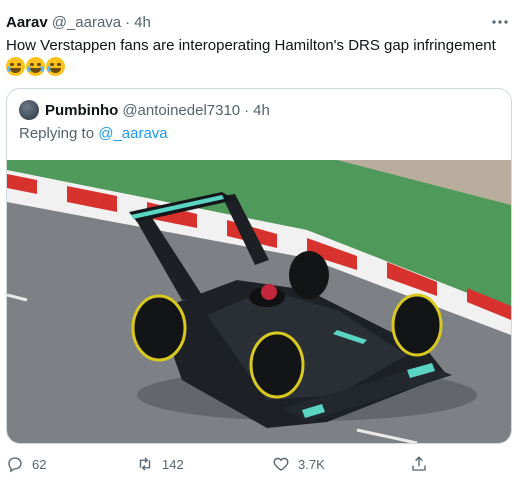 This screenshot has width=522, height=484. I want to click on heart-icon, so click(281, 464).